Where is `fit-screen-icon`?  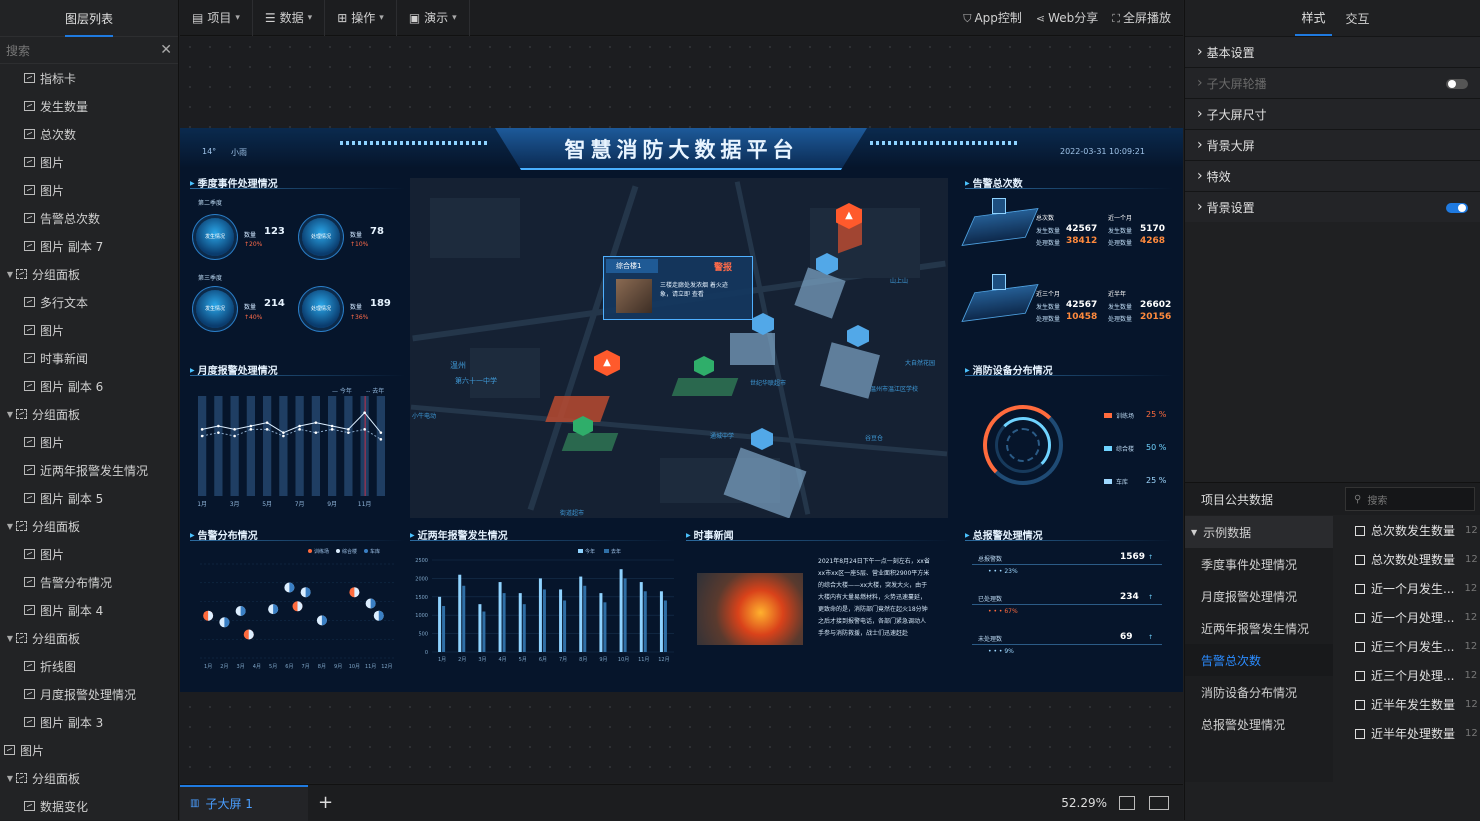 fit-screen-icon is located at coordinates (1127, 802).